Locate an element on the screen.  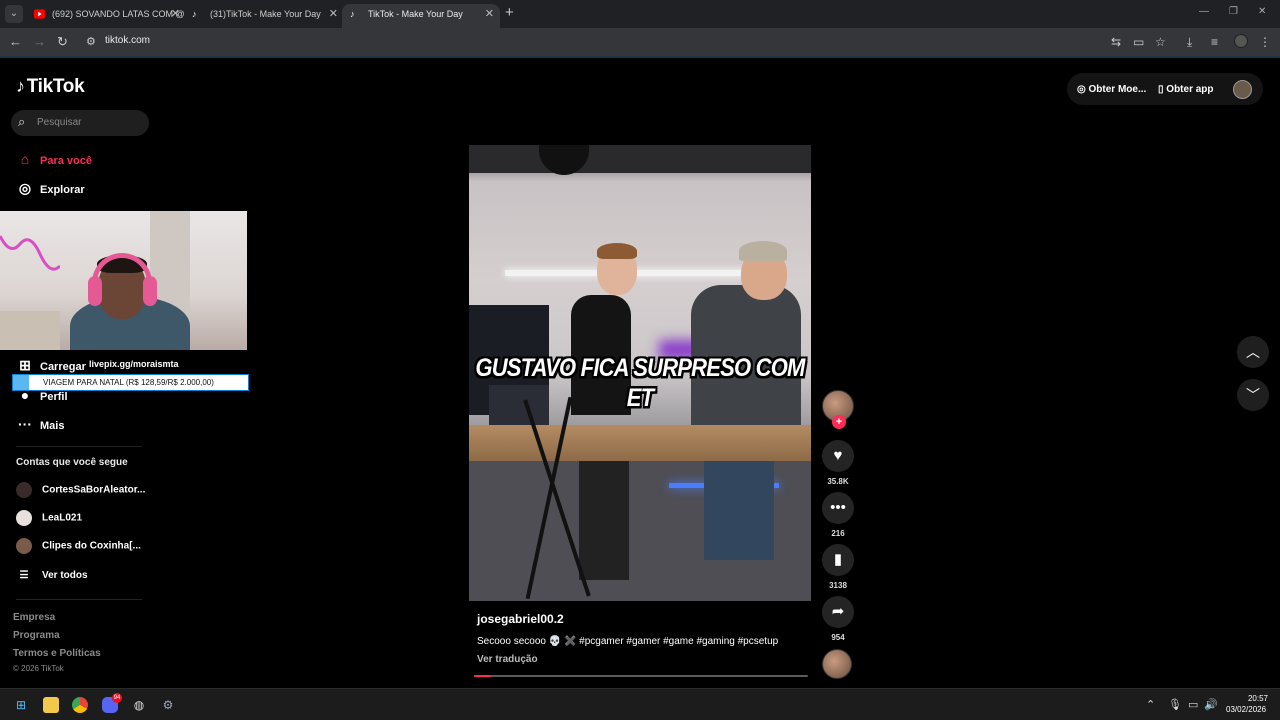
volume-icon: 🔊 is located at coordinates (1211, 704).